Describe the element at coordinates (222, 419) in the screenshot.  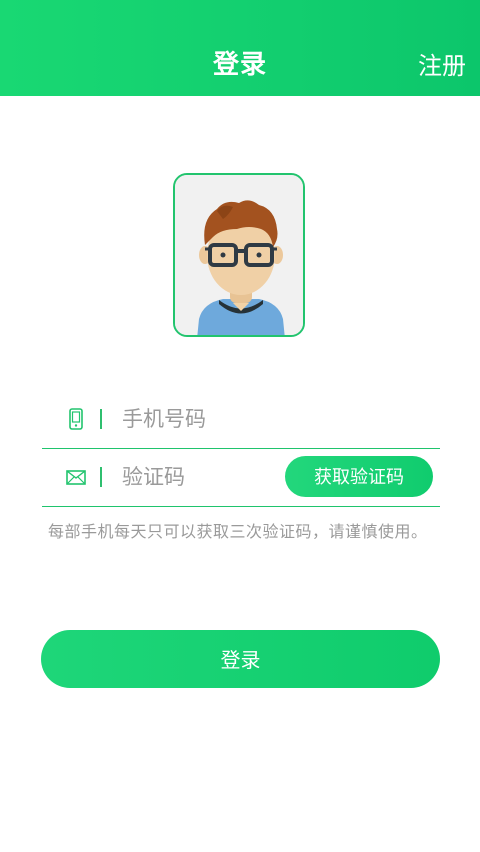
I see `phone-input` at that location.